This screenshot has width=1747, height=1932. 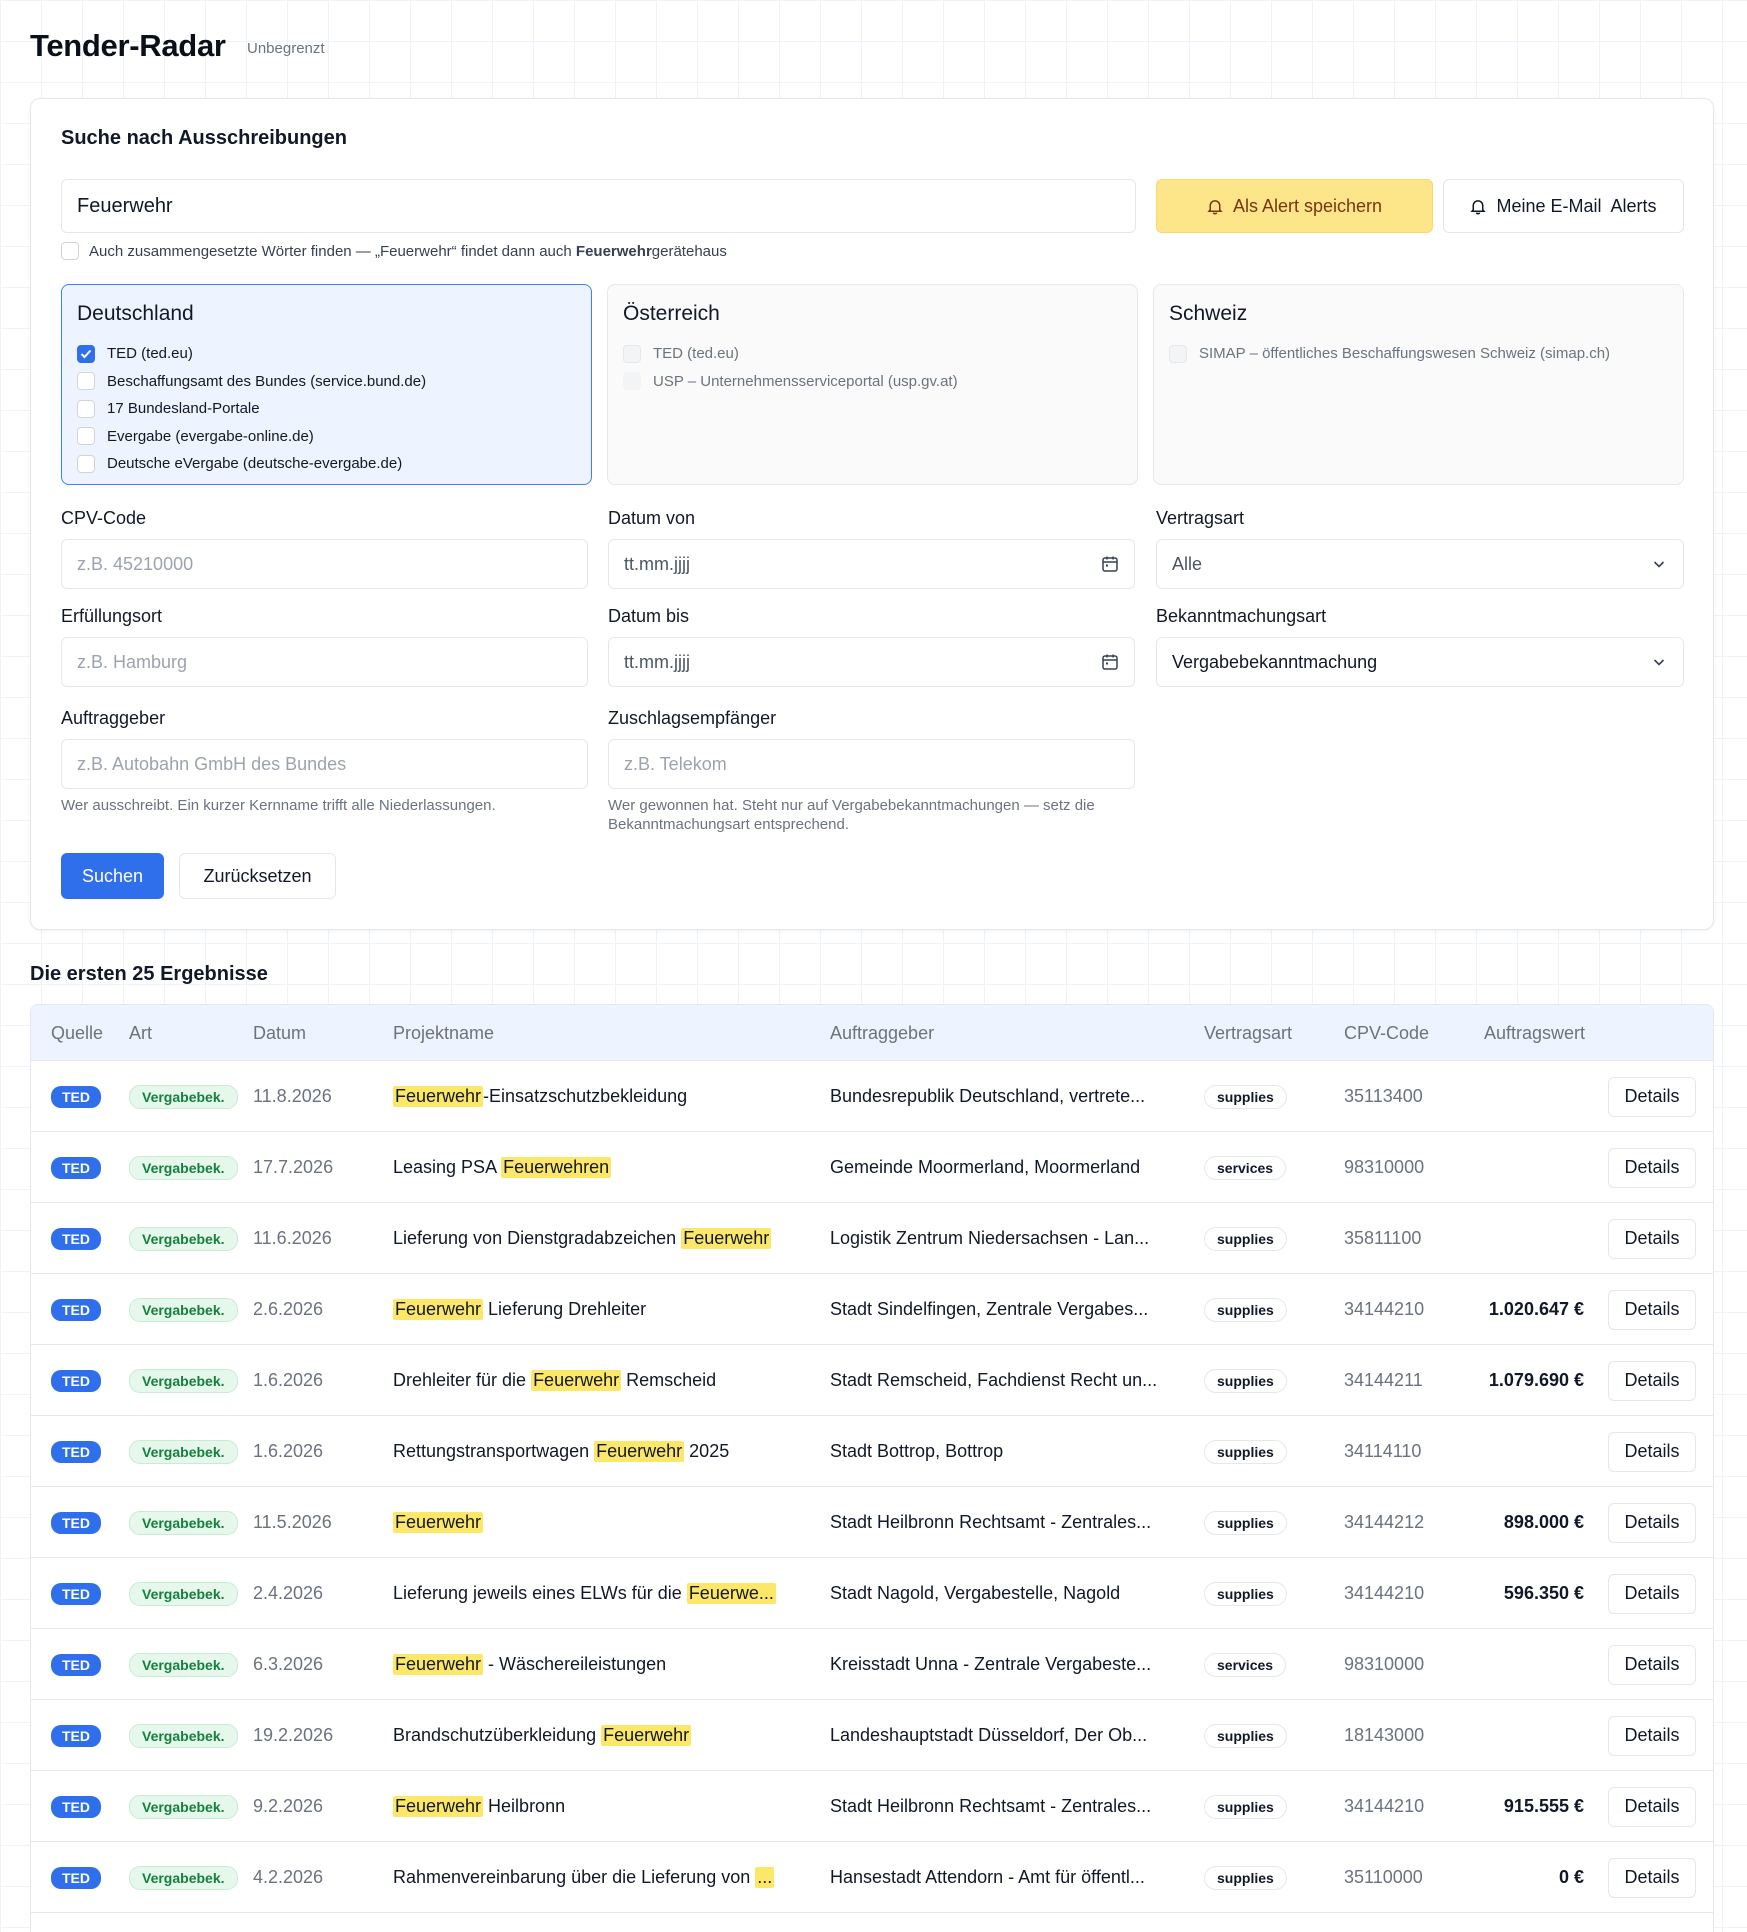 What do you see at coordinates (1384, 1664) in the screenshot?
I see `cpv-code-cell: 98310000` at bounding box center [1384, 1664].